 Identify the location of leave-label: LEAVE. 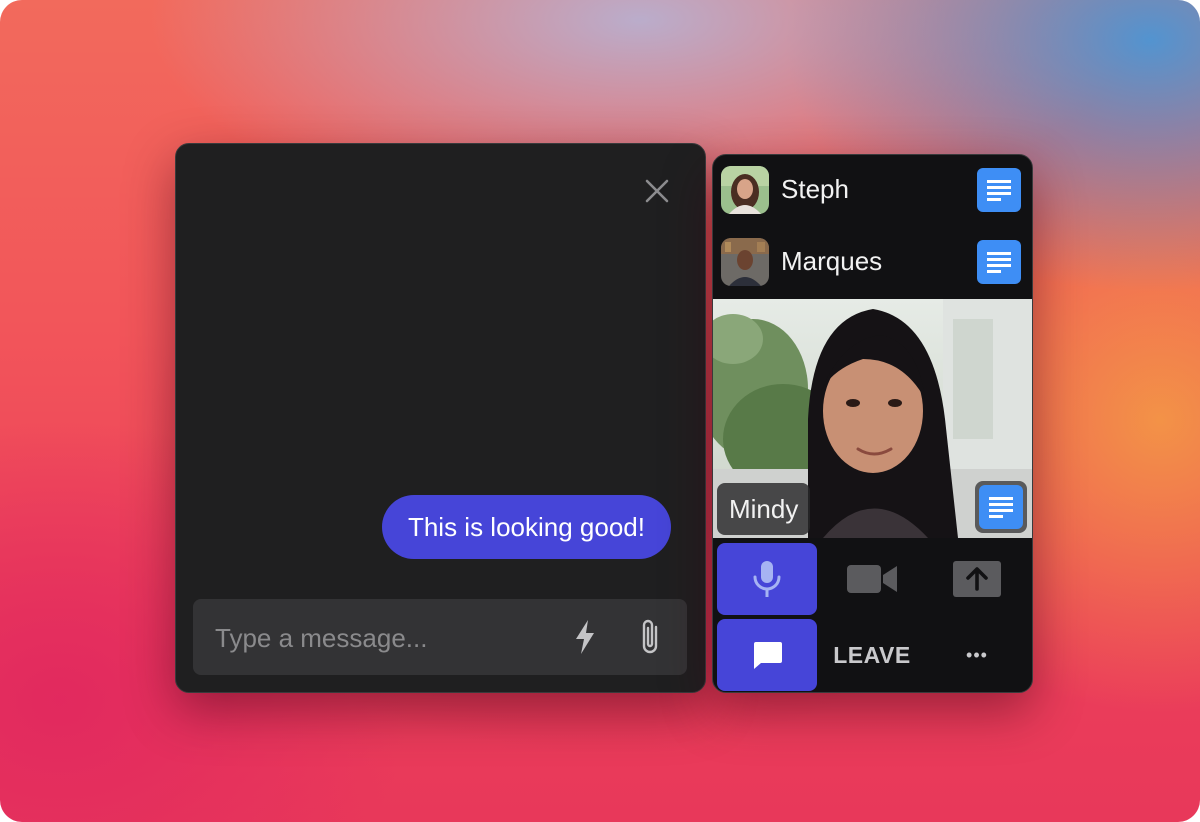
(872, 654).